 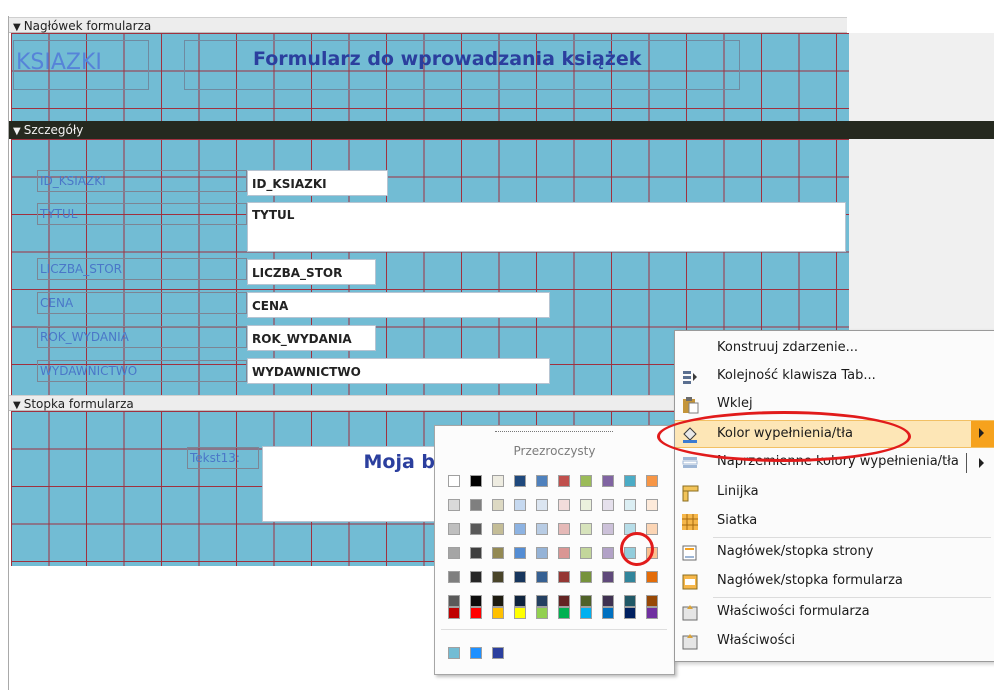 I want to click on menu-item-ruler: Linijka, so click(x=834, y=493).